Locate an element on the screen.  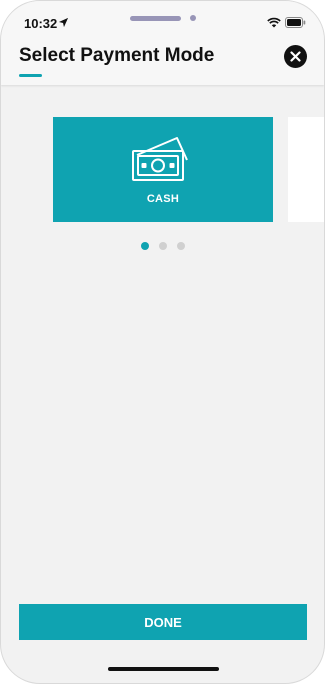
cash-icon is located at coordinates (160, 159).